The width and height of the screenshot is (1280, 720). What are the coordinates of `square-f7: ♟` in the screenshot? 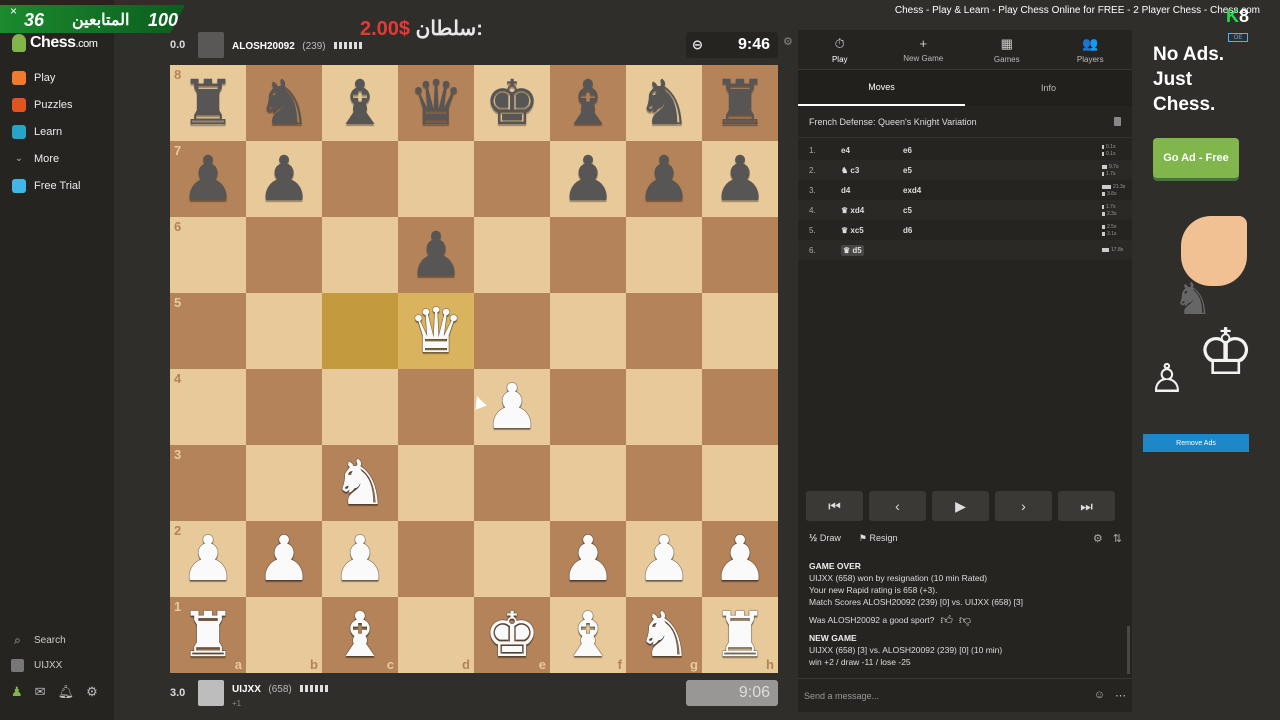 It's located at (588, 179).